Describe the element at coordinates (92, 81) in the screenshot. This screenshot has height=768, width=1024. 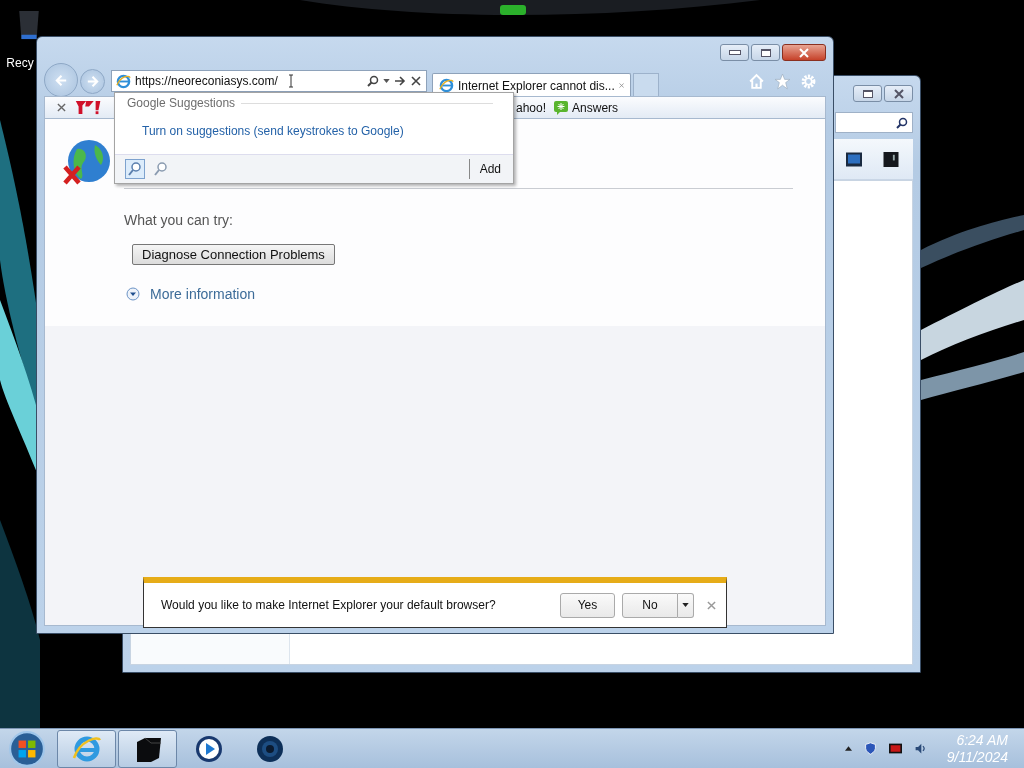
I see `forward-arrow-icon` at that location.